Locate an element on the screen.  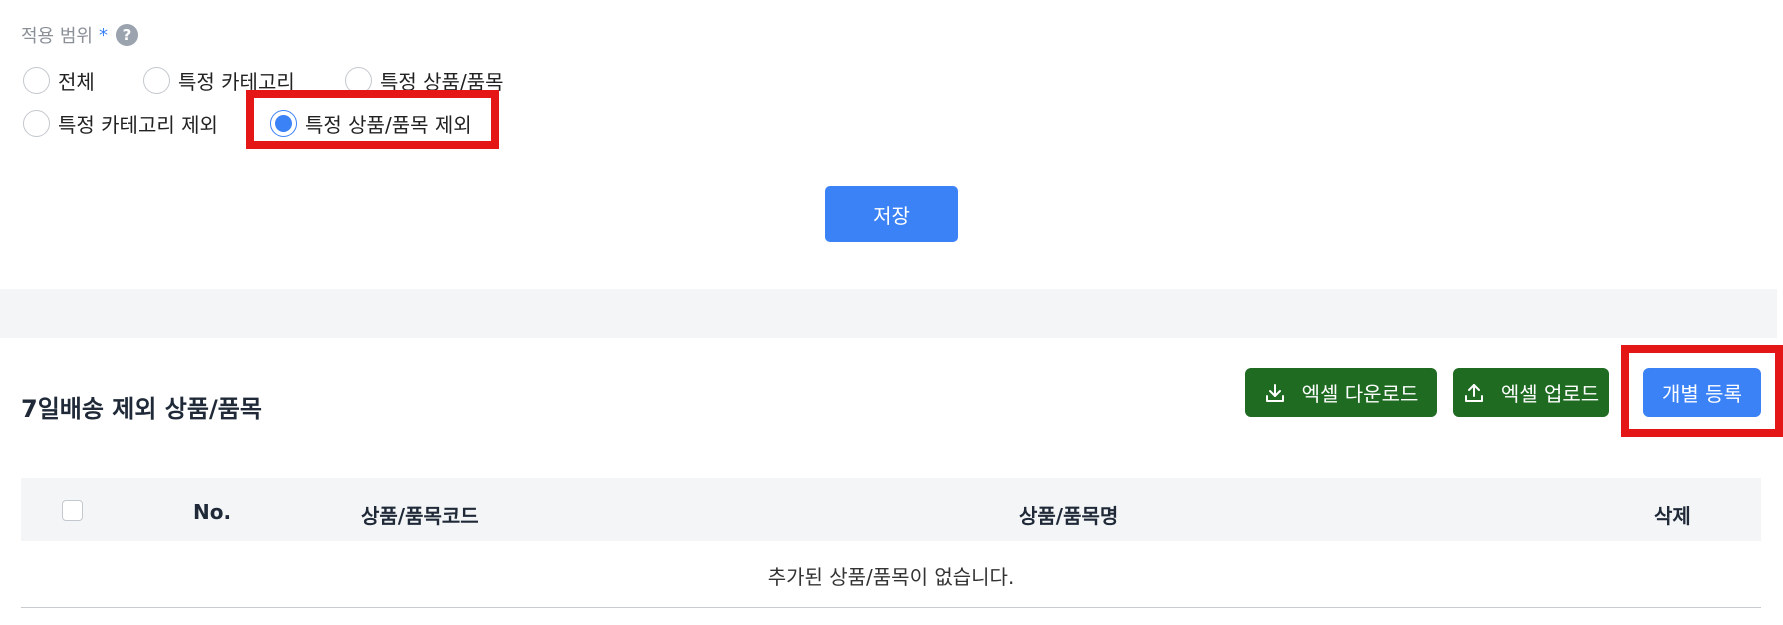
radio-label: 전체 is located at coordinates (76, 82).